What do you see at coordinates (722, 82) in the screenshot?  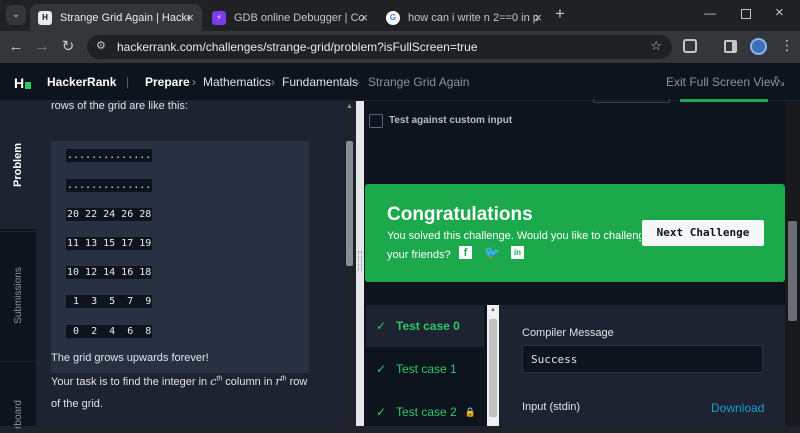 I see `exit-fullscreen-link: Exit Full Screen View` at bounding box center [722, 82].